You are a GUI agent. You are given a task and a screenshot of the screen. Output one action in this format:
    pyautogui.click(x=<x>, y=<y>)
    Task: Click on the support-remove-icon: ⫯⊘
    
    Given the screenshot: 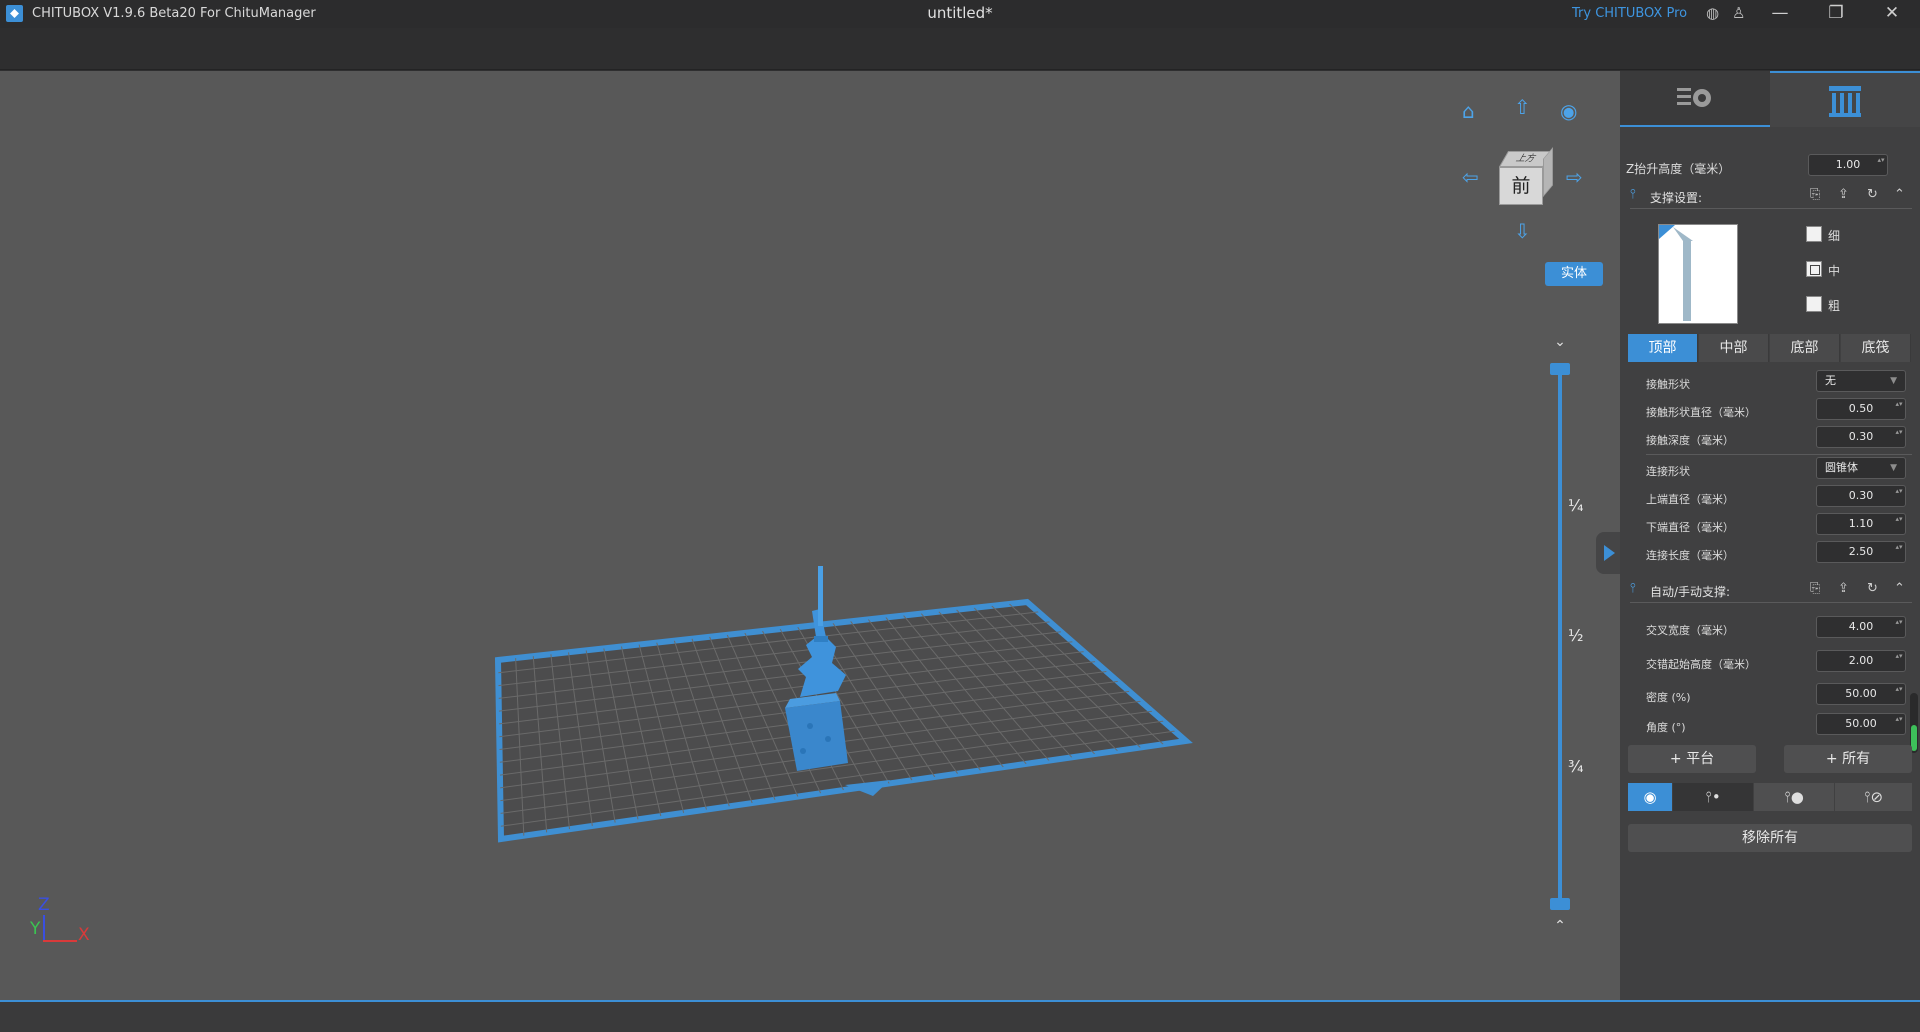 What is the action you would take?
    pyautogui.click(x=1873, y=797)
    